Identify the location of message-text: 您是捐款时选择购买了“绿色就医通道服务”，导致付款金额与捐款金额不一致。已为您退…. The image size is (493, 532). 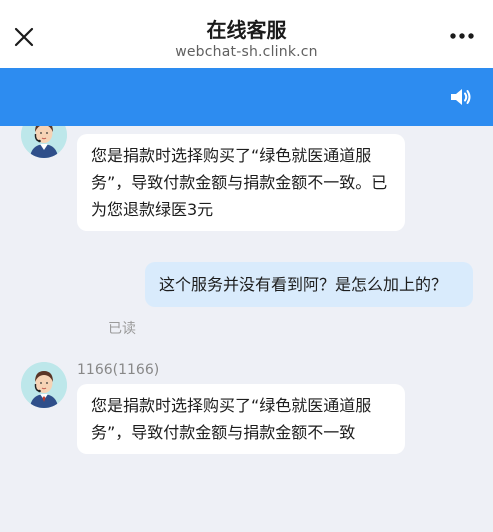
(239, 182).